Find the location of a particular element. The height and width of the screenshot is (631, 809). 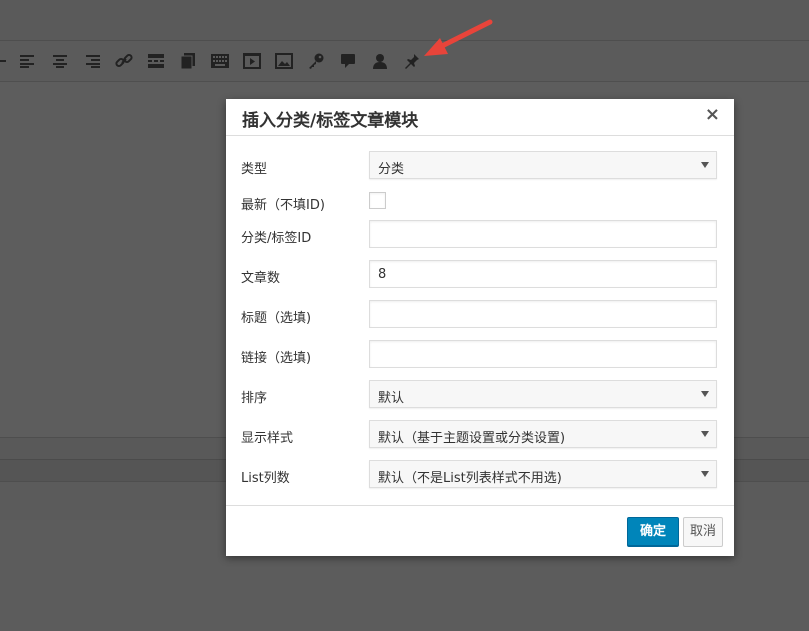

ok-button: 确定 is located at coordinates (653, 532).